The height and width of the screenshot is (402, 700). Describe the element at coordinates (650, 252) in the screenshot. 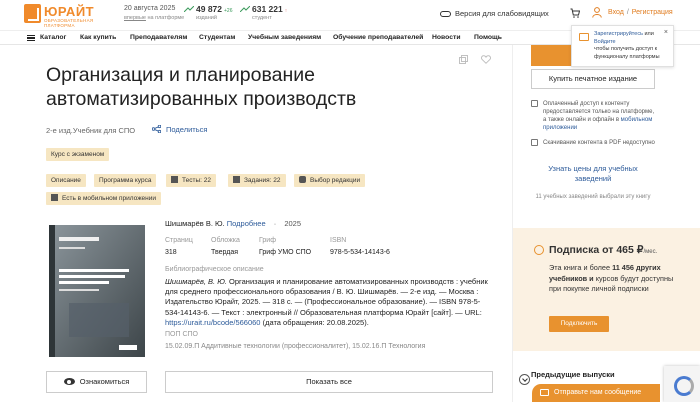

I see `subscription-per: /мес.` at that location.